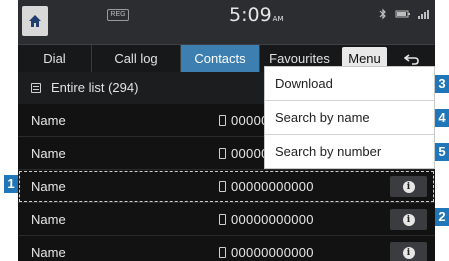 This screenshot has width=449, height=261. Describe the element at coordinates (442, 217) in the screenshot. I see `callout-2: 2` at that location.